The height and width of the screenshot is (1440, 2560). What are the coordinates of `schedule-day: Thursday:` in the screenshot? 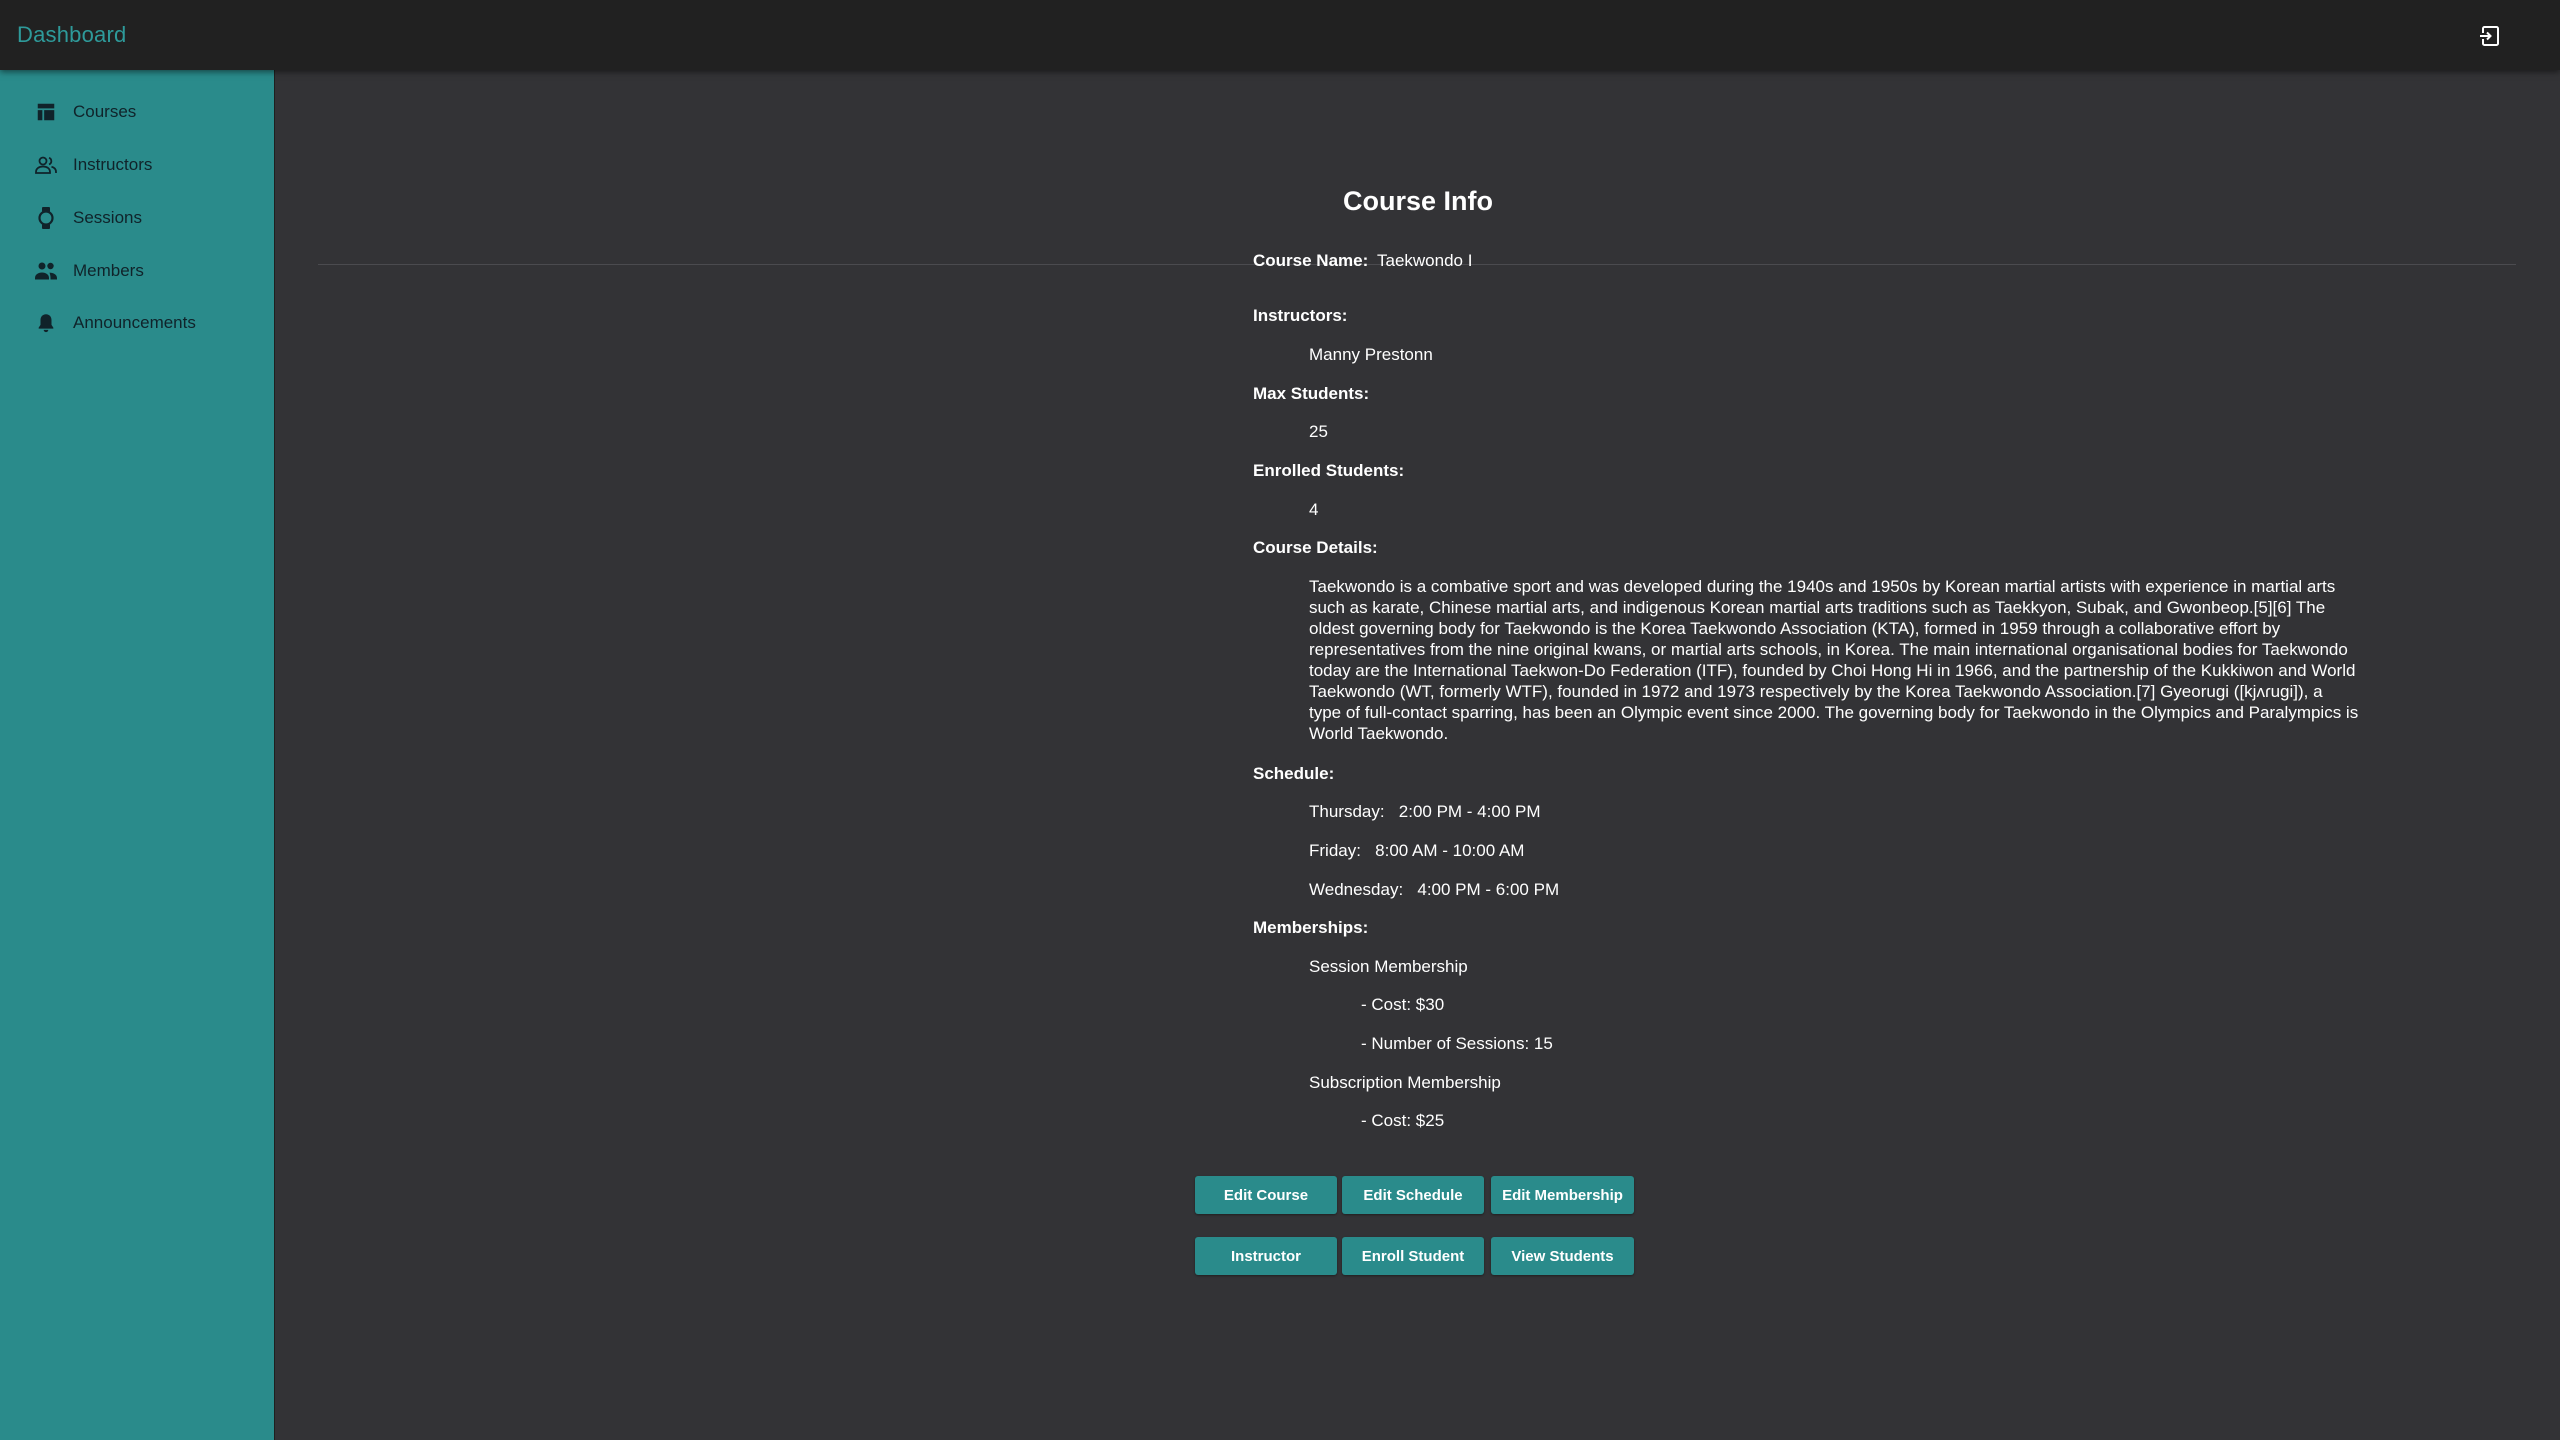 It's located at (1347, 811).